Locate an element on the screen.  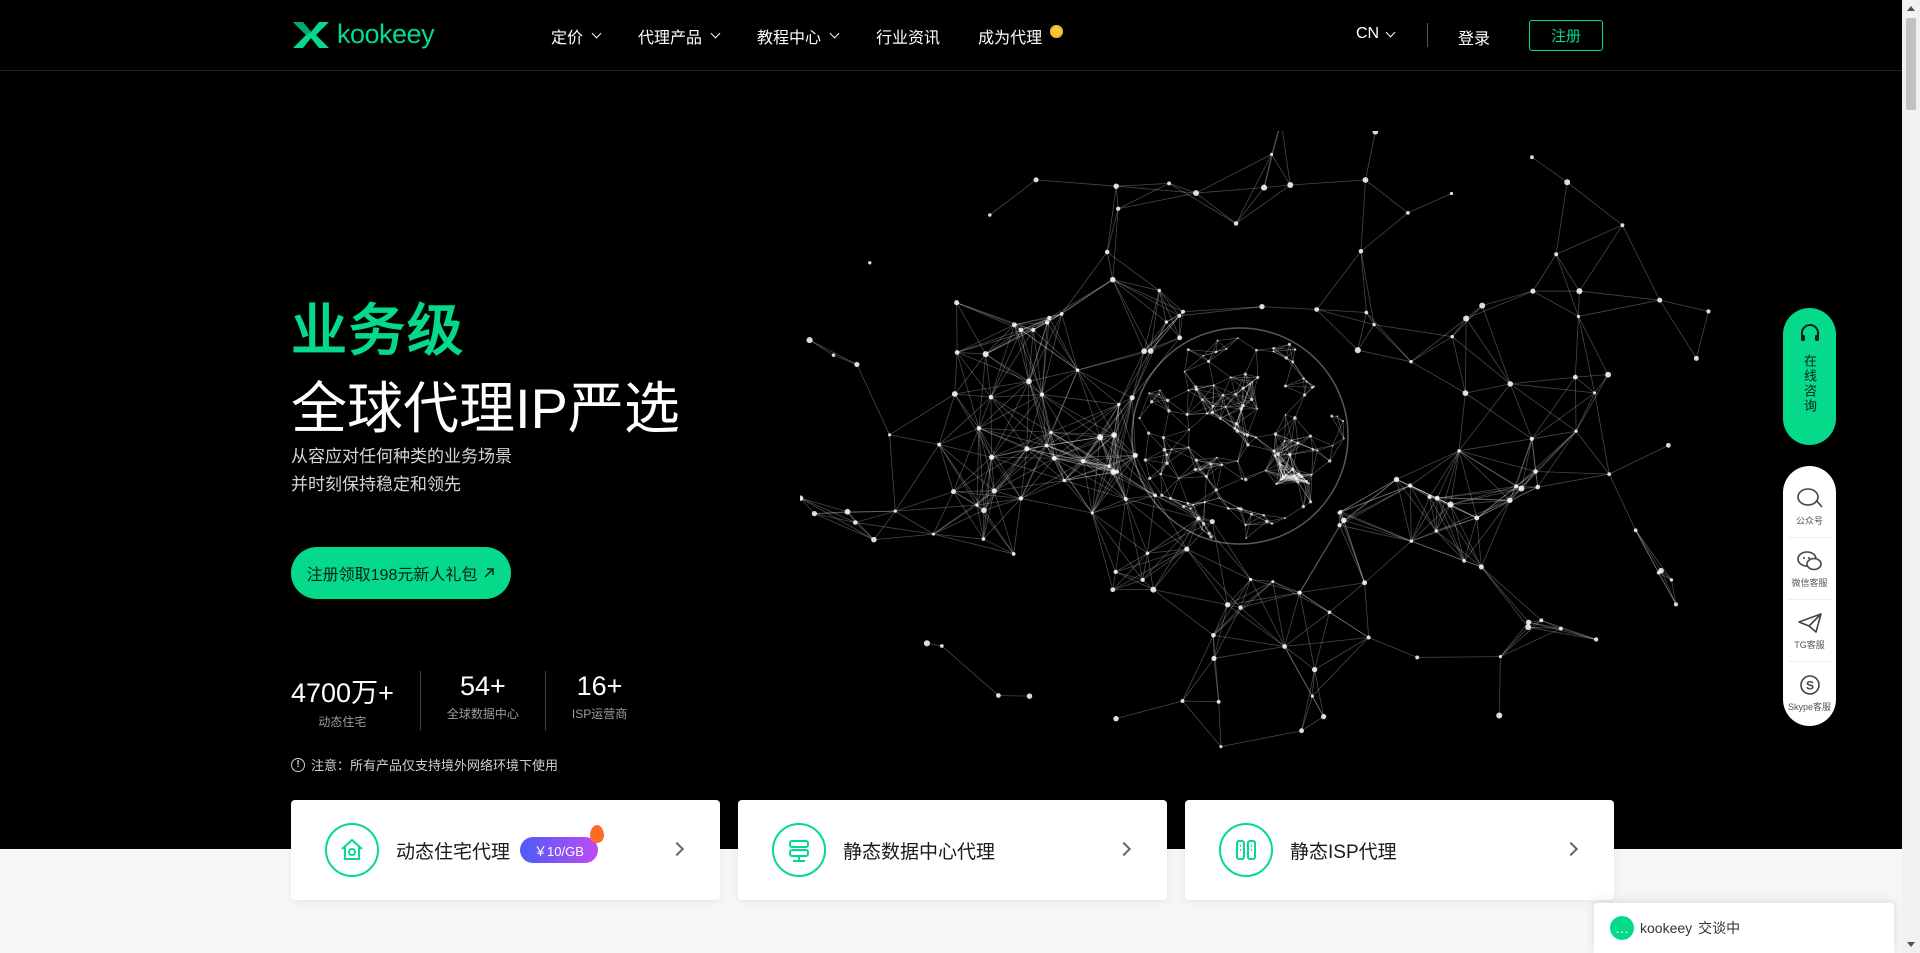
language-selector: CN is located at coordinates (1376, 34).